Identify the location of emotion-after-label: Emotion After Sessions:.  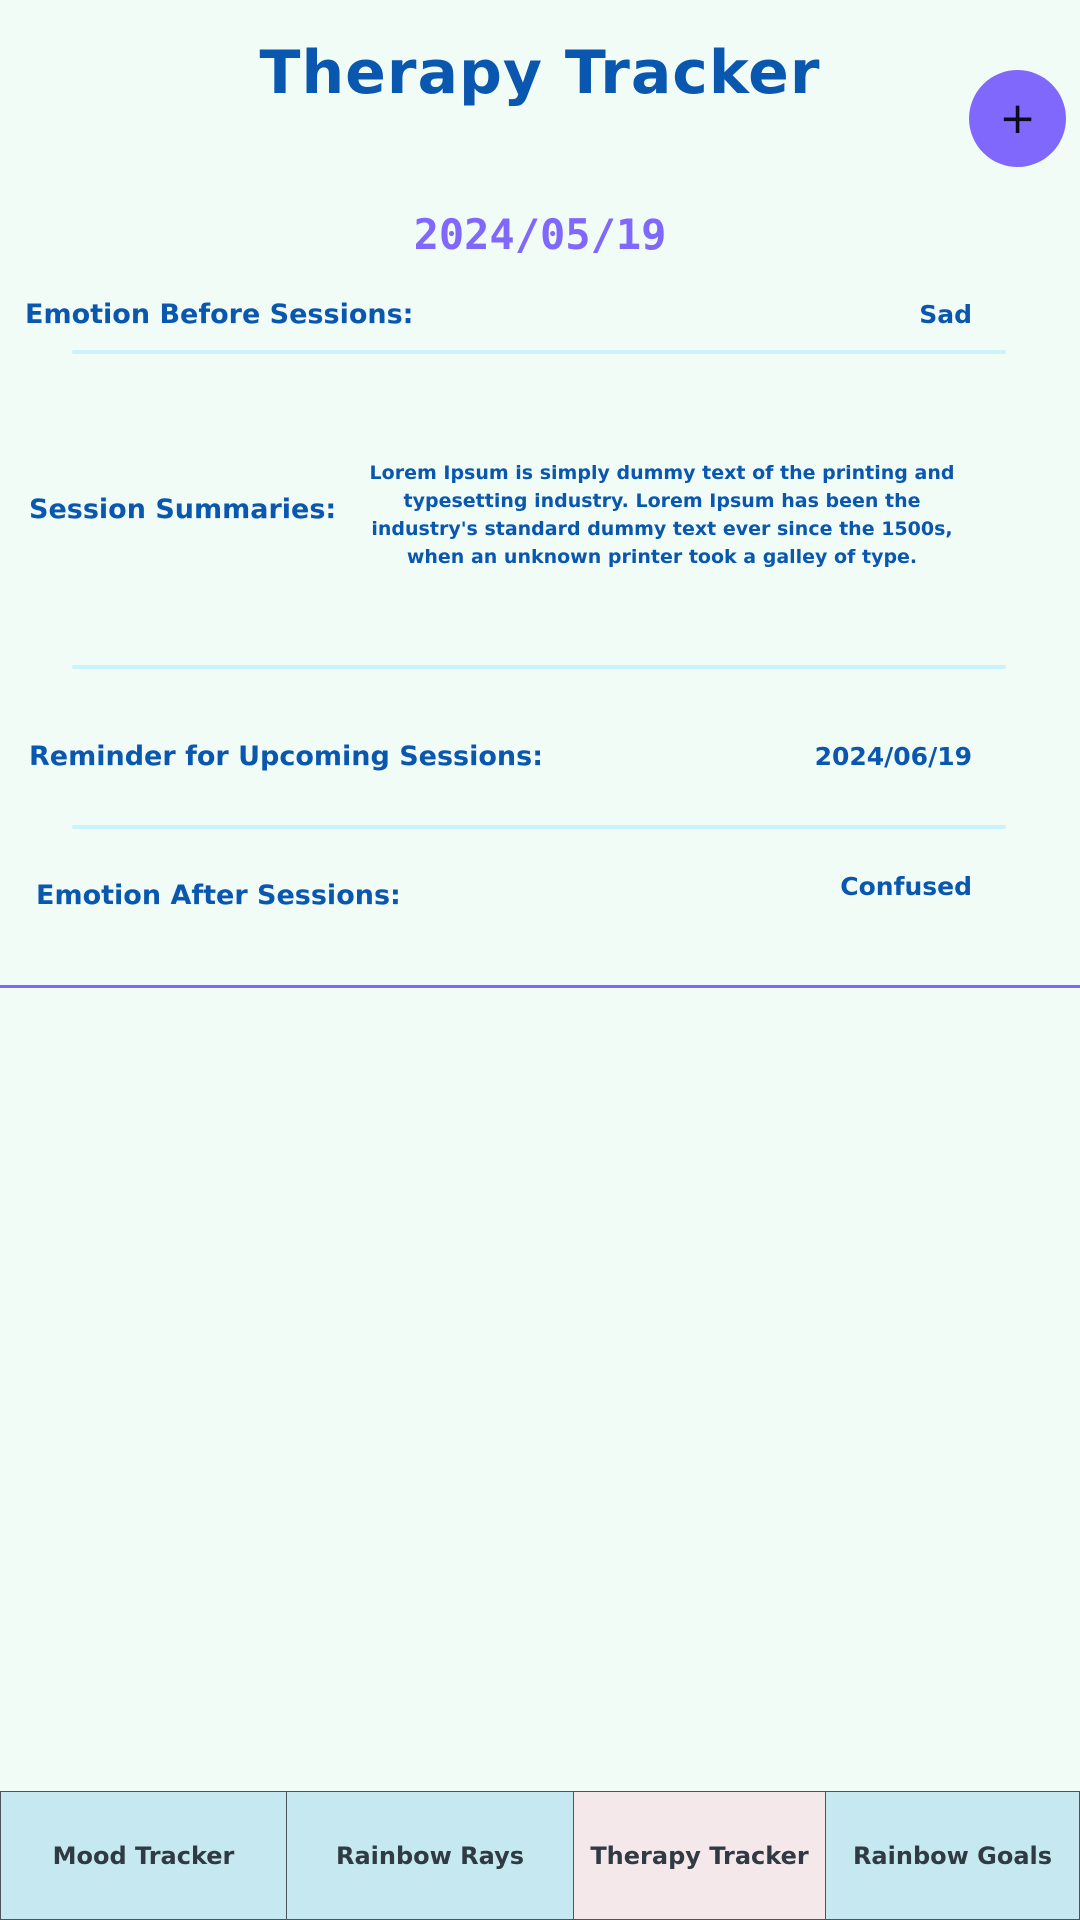
(218, 895).